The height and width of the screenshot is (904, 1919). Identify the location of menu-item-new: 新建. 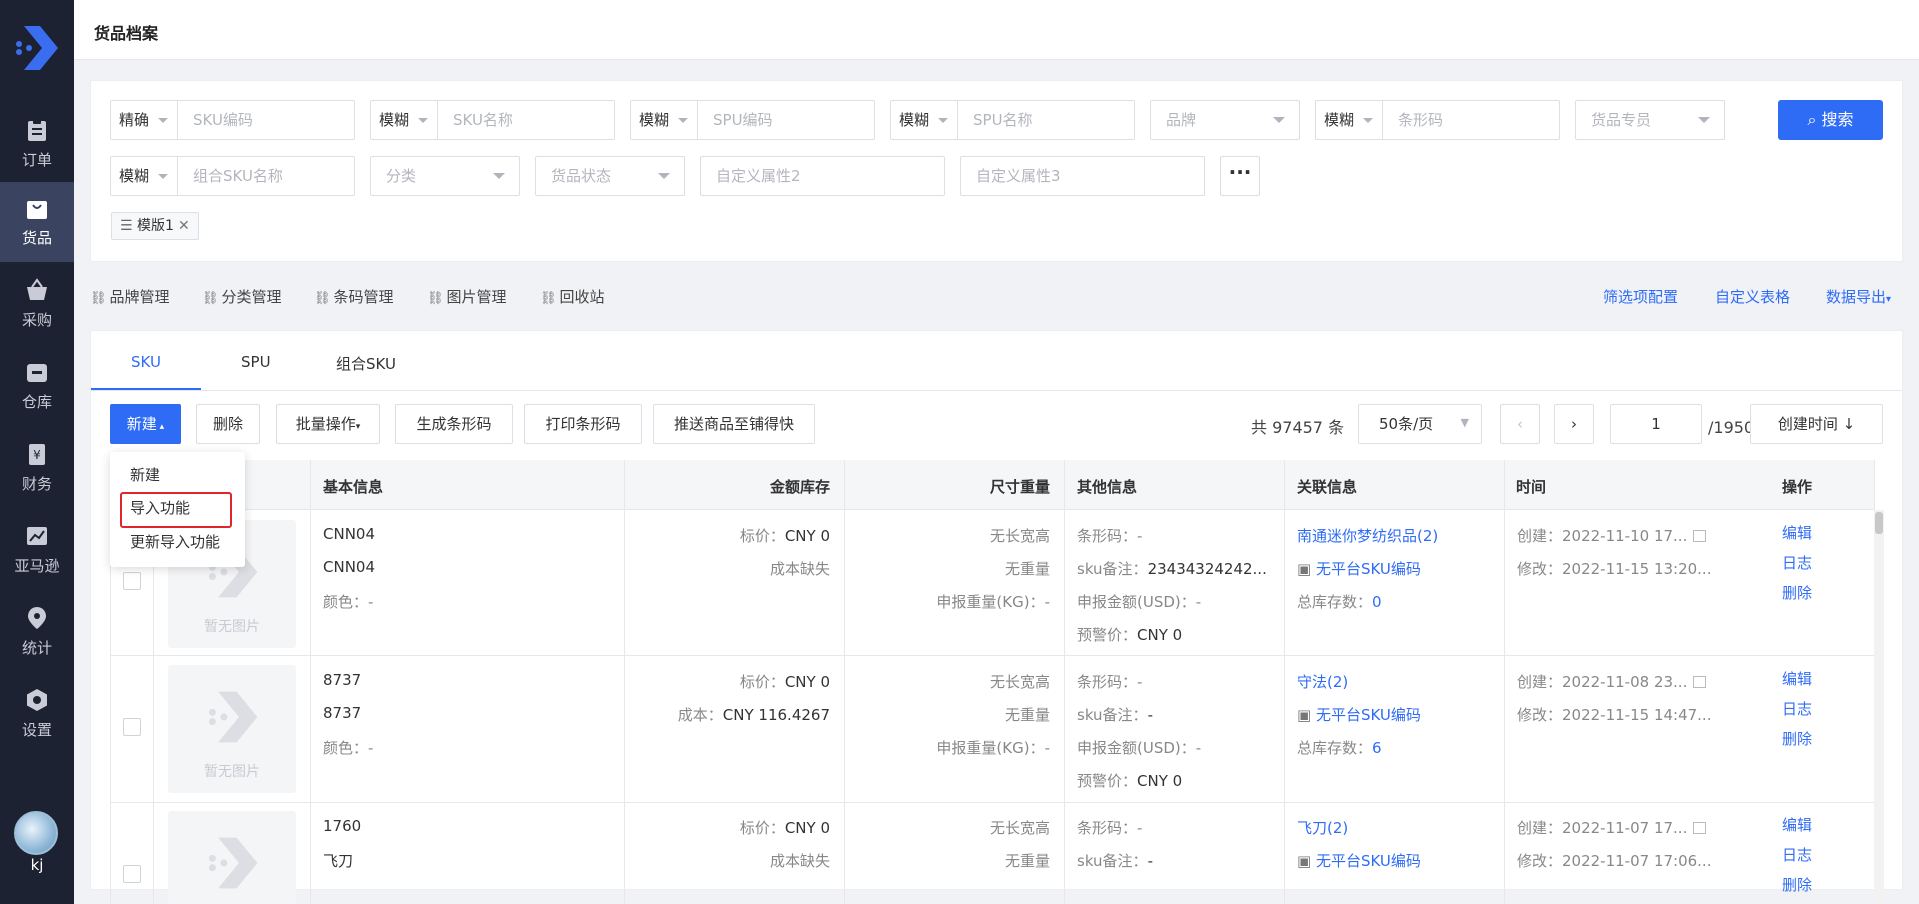
(145, 474).